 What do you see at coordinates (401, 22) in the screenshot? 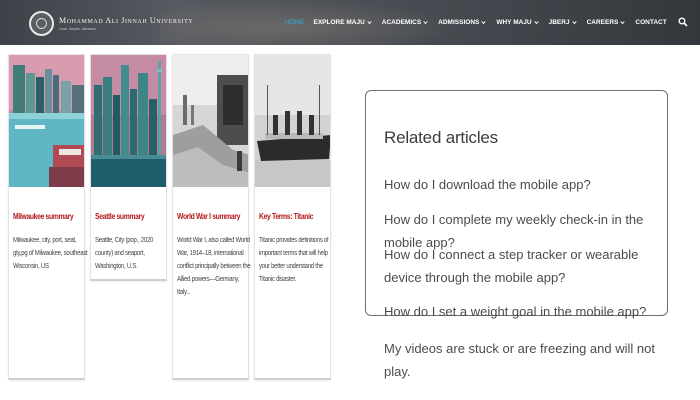
I see `nav-item-label: ACADEMICS` at bounding box center [401, 22].